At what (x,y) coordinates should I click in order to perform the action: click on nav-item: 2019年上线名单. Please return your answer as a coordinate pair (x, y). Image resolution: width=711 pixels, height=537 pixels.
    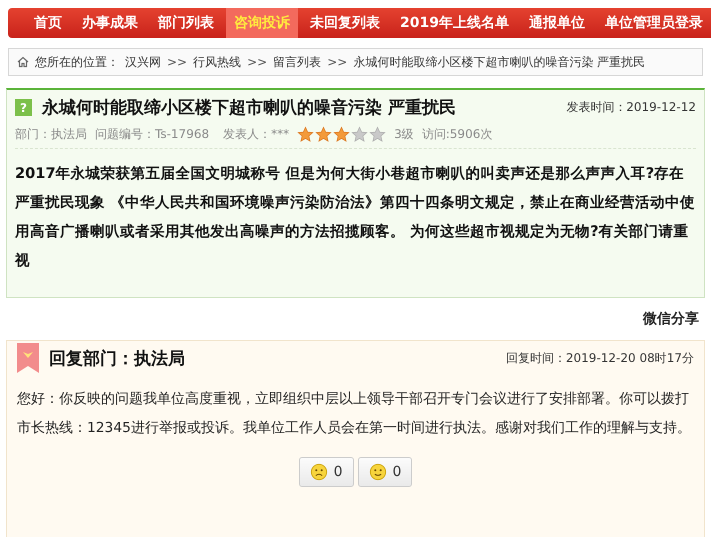
    Looking at the image, I should click on (454, 23).